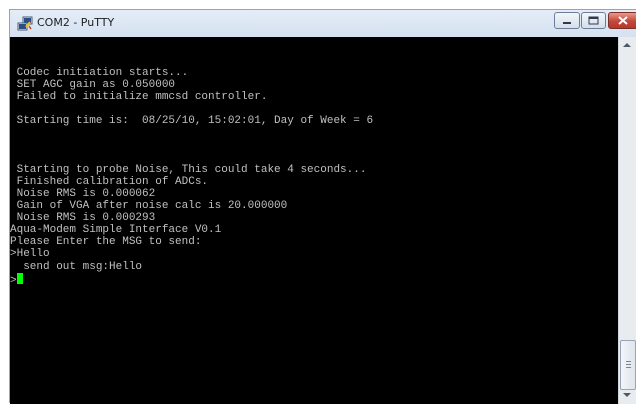  I want to click on terminal-line: Noise RMS is 0.000062, so click(83, 193).